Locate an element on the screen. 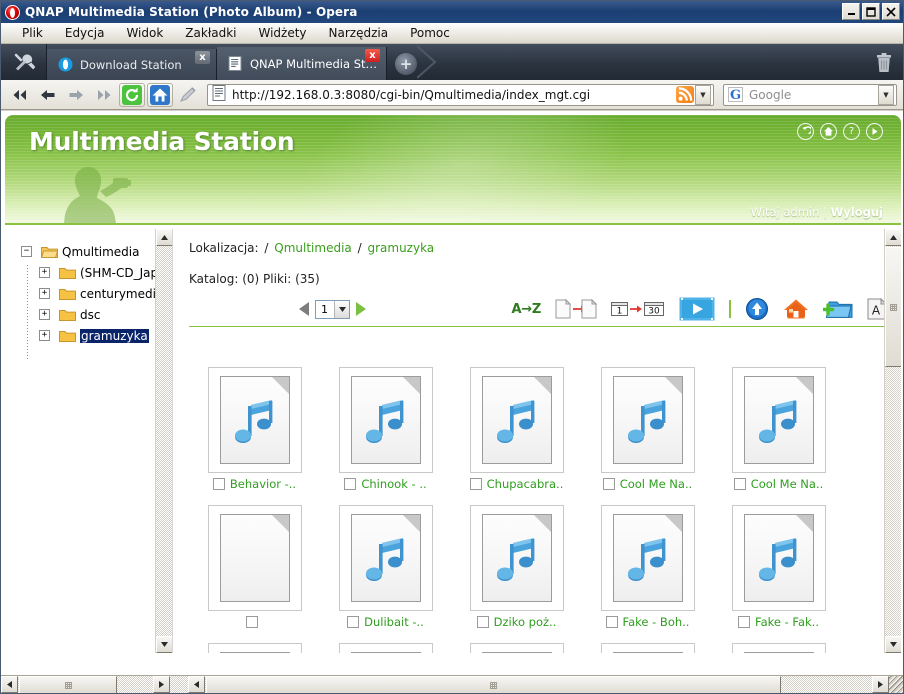 The height and width of the screenshot is (694, 904). upload-button is located at coordinates (757, 309).